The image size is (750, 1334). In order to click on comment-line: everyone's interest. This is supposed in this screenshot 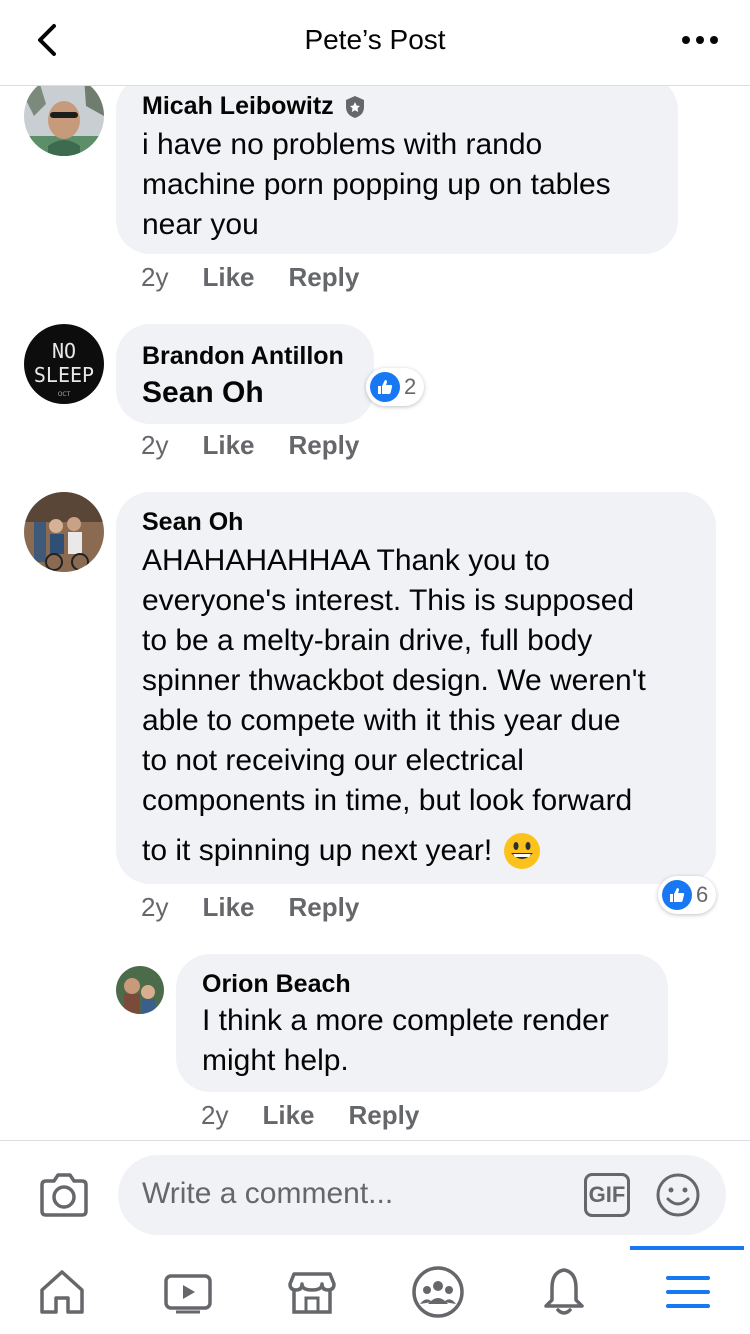, I will do `click(388, 600)`.